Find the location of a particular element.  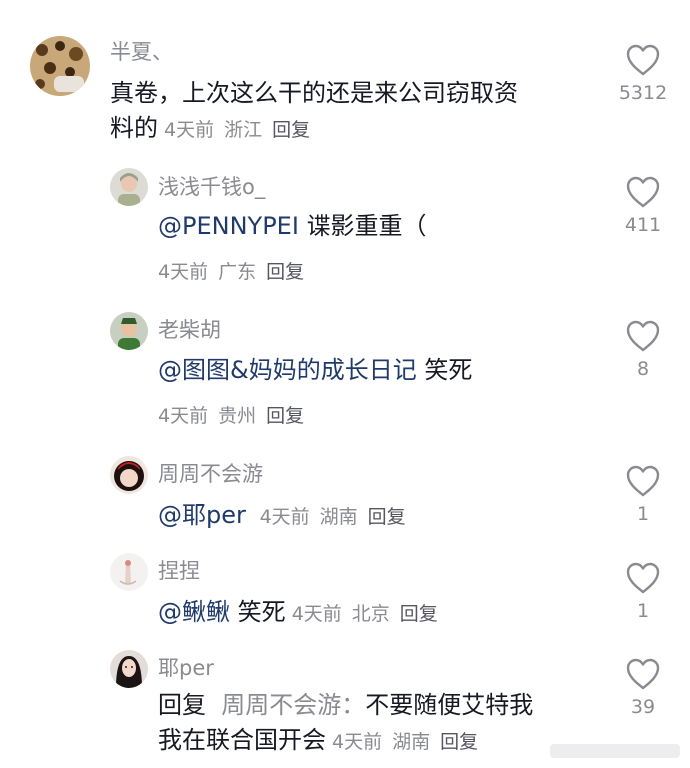

comment-text-part: 我在联合国开会 is located at coordinates (242, 740).